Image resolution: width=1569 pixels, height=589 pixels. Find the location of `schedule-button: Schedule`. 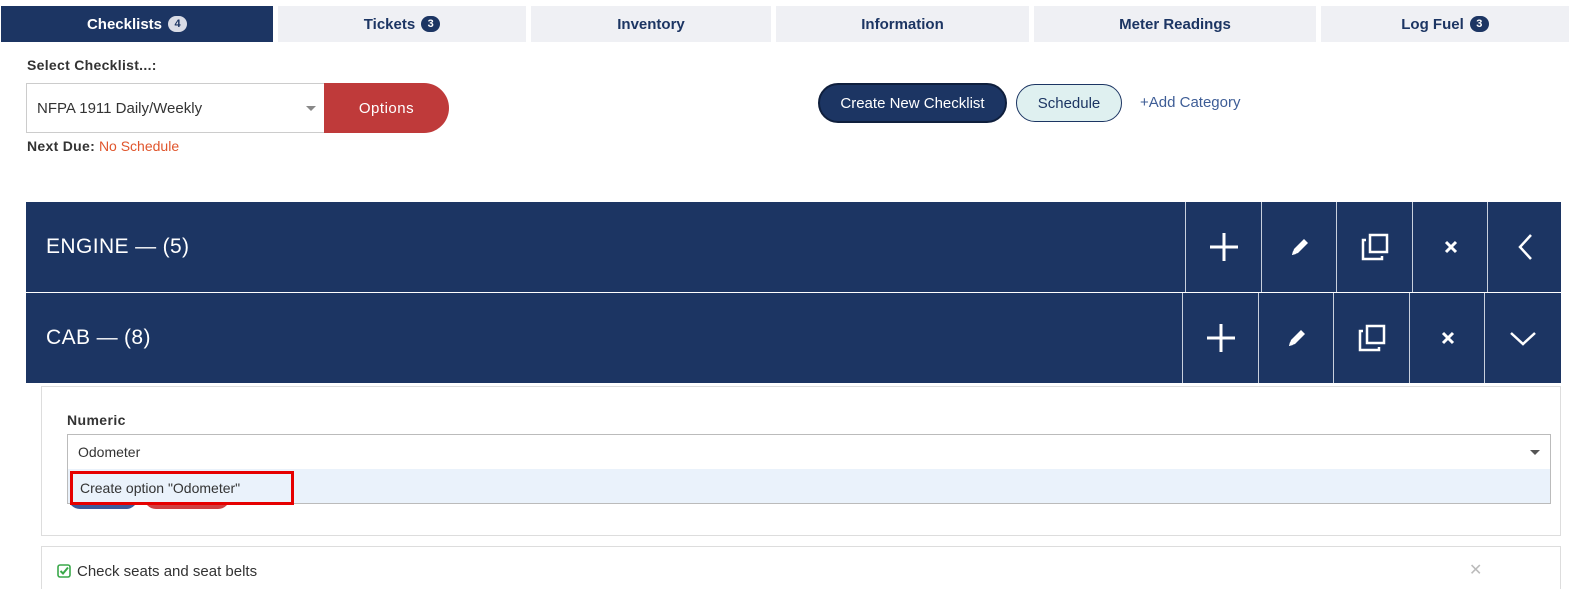

schedule-button: Schedule is located at coordinates (1069, 103).